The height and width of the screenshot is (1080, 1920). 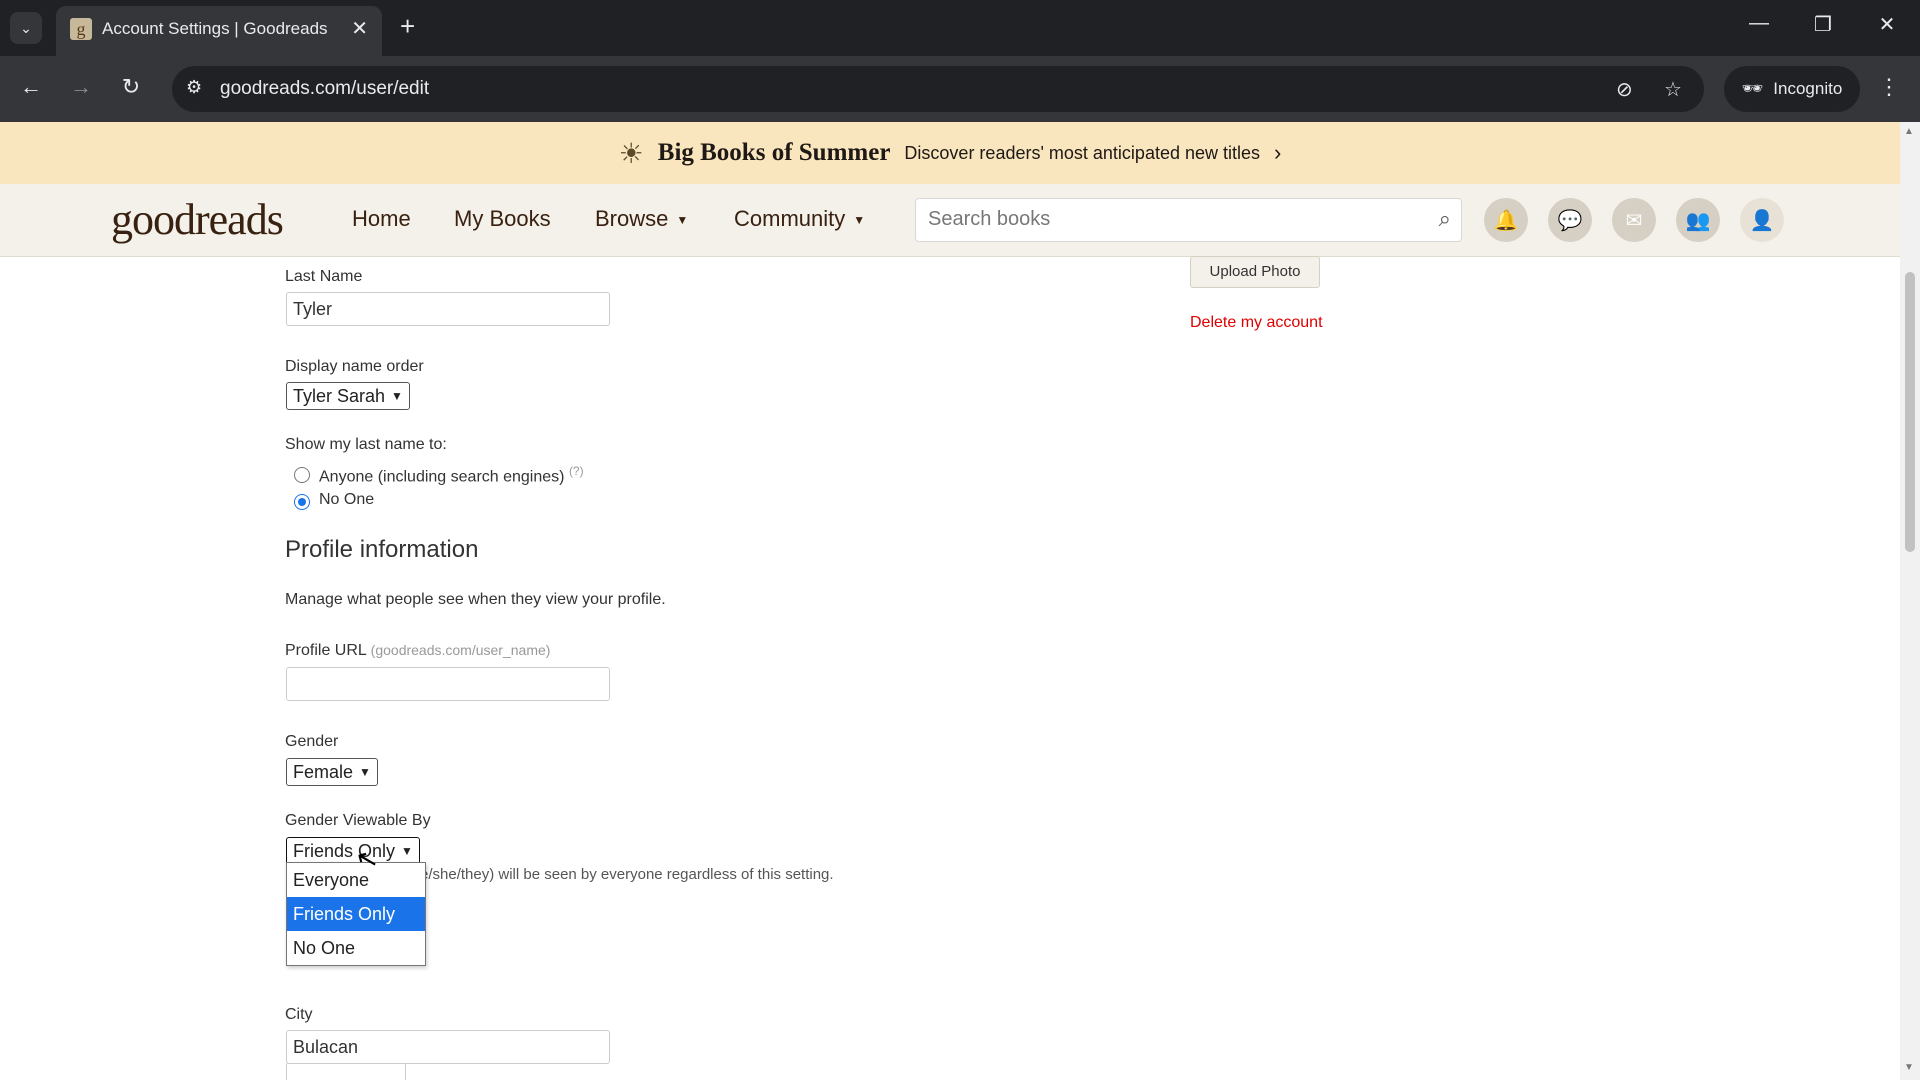 I want to click on scroll-down-icon: ▼, so click(x=1909, y=1067).